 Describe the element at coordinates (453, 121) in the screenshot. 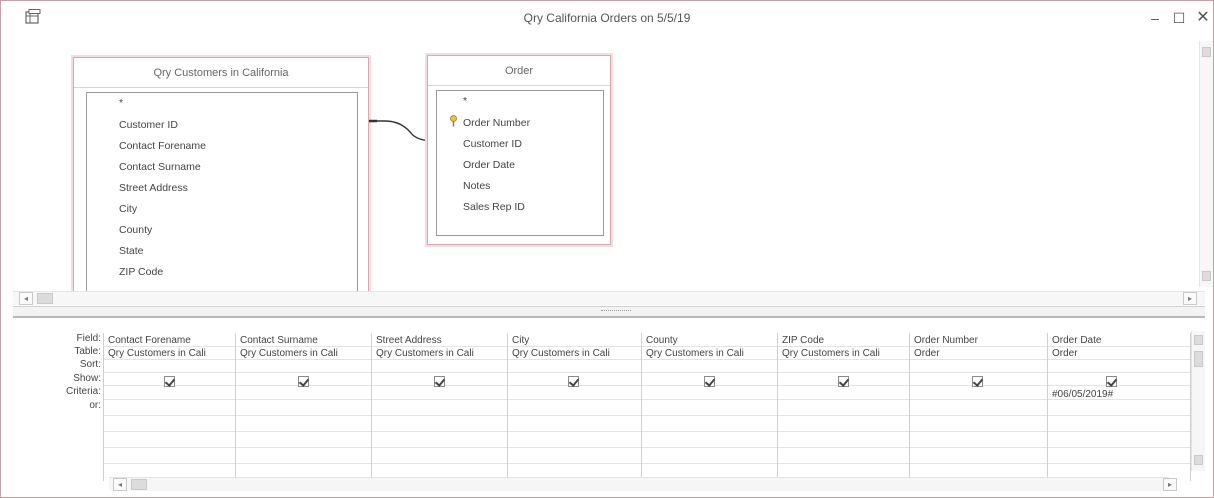

I see `primary-key-icon` at that location.